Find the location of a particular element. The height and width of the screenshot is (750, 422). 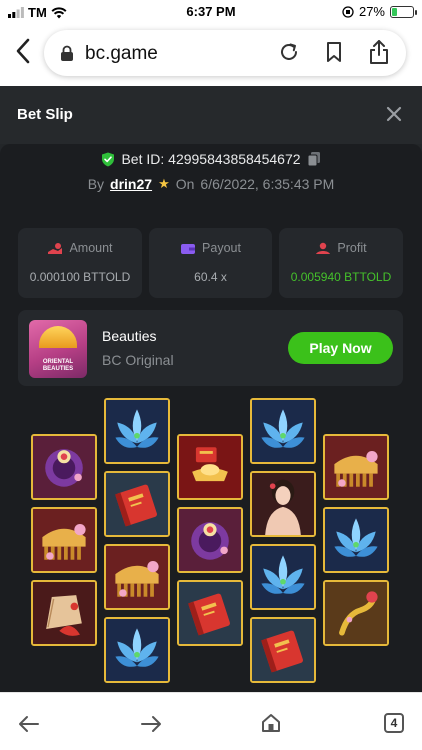

profit-icon is located at coordinates (323, 248).